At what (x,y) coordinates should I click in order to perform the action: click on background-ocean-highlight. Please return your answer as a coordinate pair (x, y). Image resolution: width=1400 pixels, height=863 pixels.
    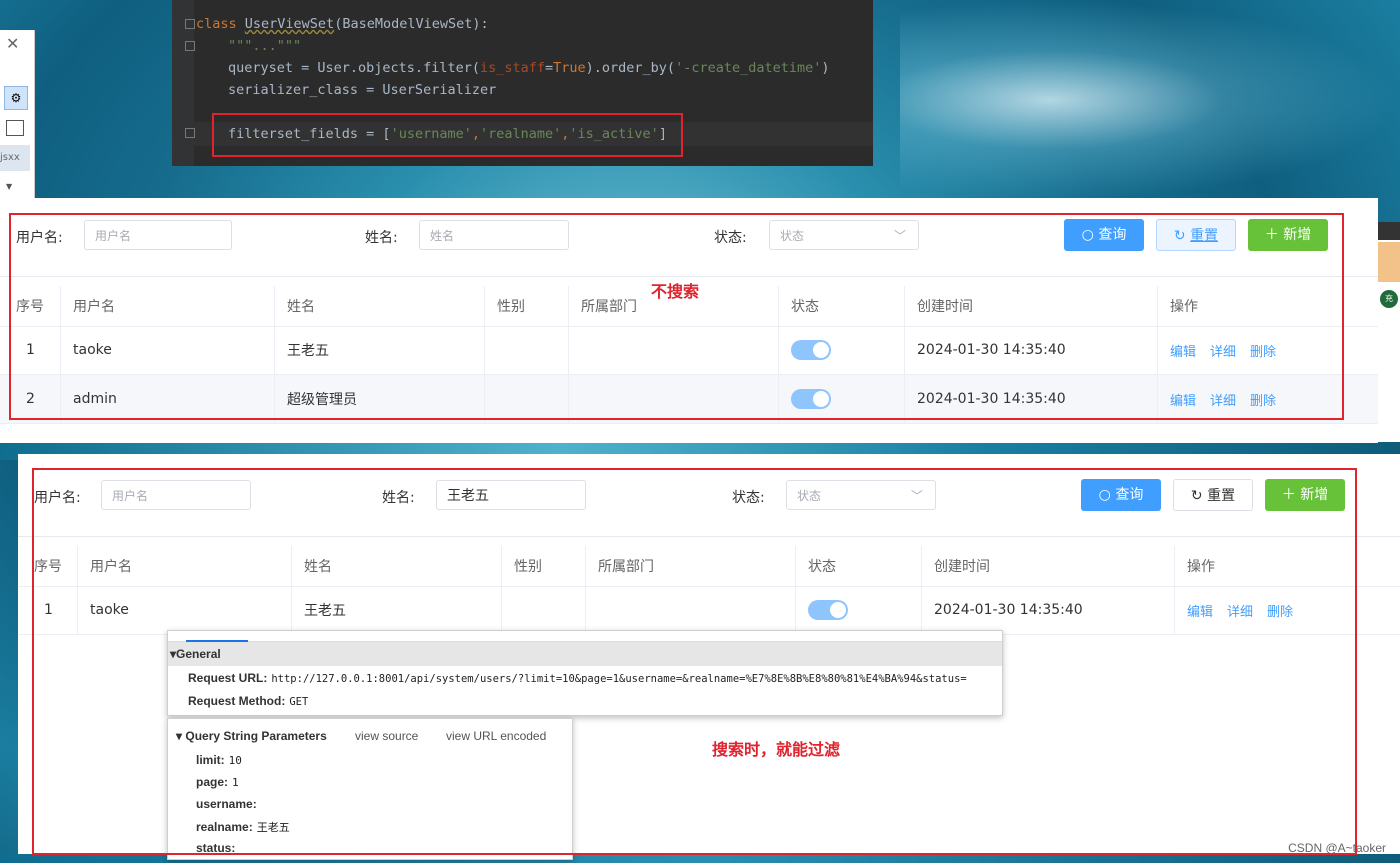
    Looking at the image, I should click on (1150, 100).